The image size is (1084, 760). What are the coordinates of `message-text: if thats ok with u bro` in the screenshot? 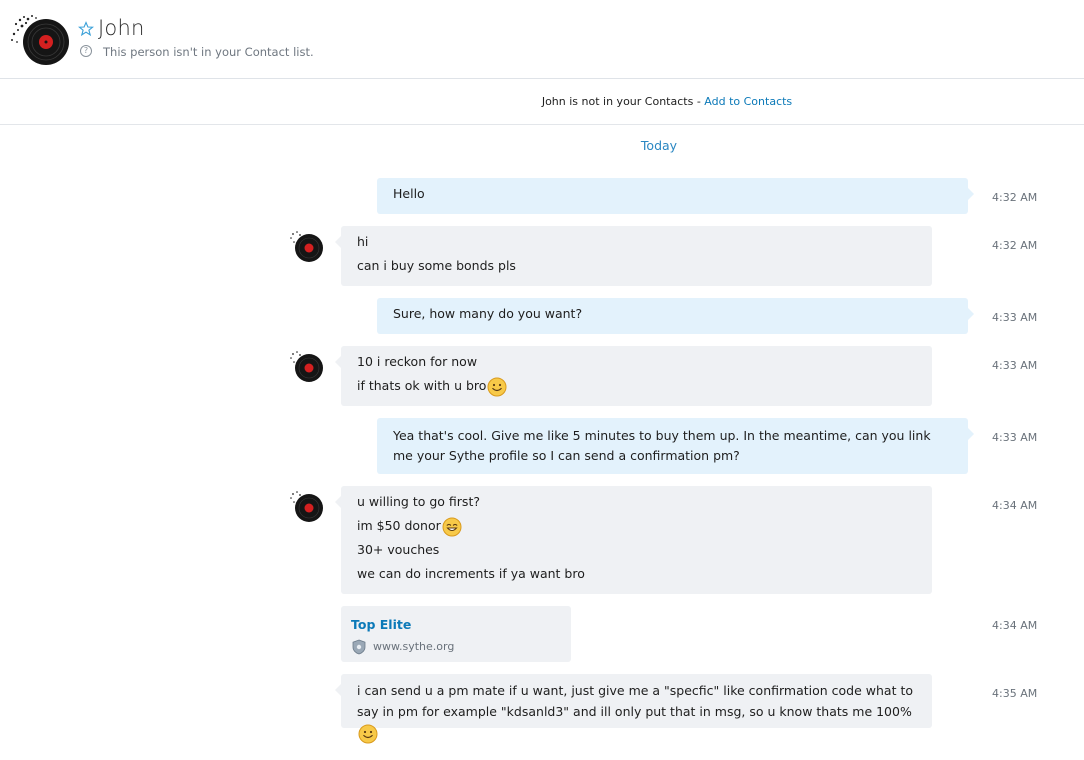 It's located at (422, 385).